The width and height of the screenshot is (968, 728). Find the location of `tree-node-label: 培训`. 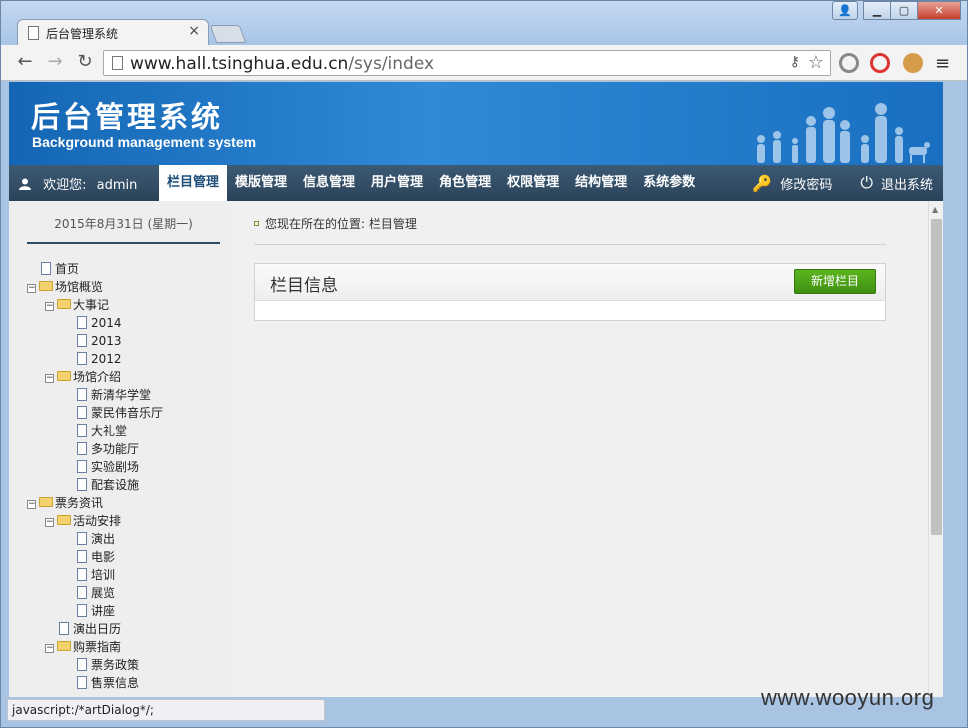

tree-node-label: 培训 is located at coordinates (103, 575).